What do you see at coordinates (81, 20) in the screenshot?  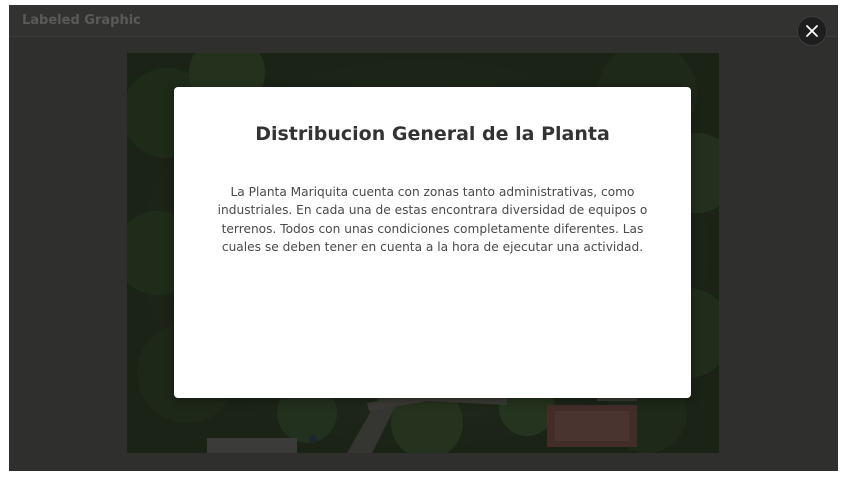 I see `window-title: Labeled Graphic` at bounding box center [81, 20].